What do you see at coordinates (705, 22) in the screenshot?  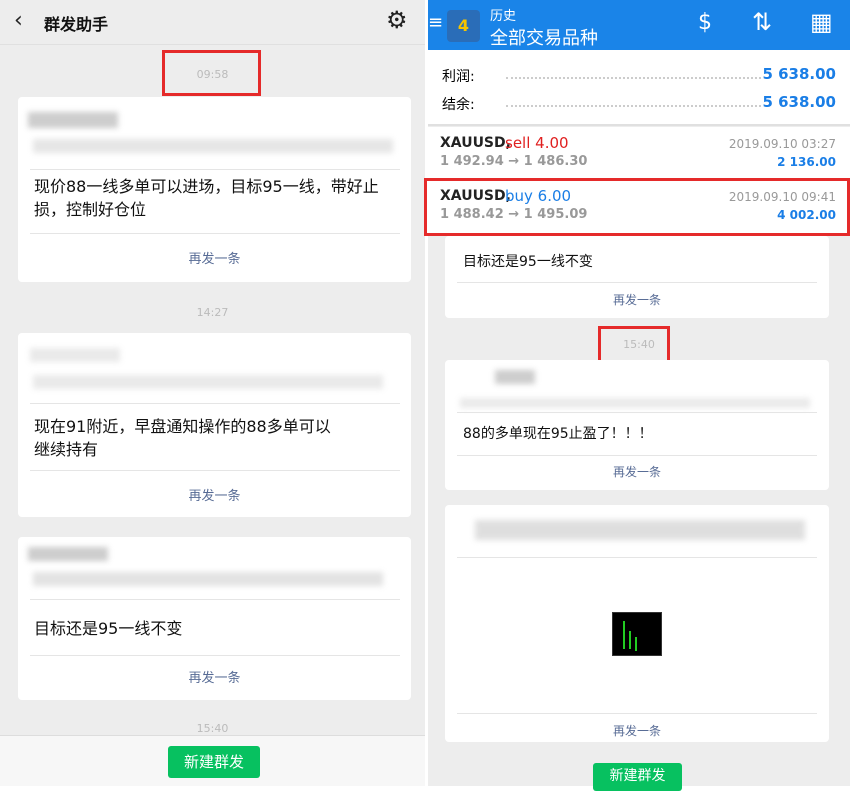 I see `currency-exchange-icon: $` at bounding box center [705, 22].